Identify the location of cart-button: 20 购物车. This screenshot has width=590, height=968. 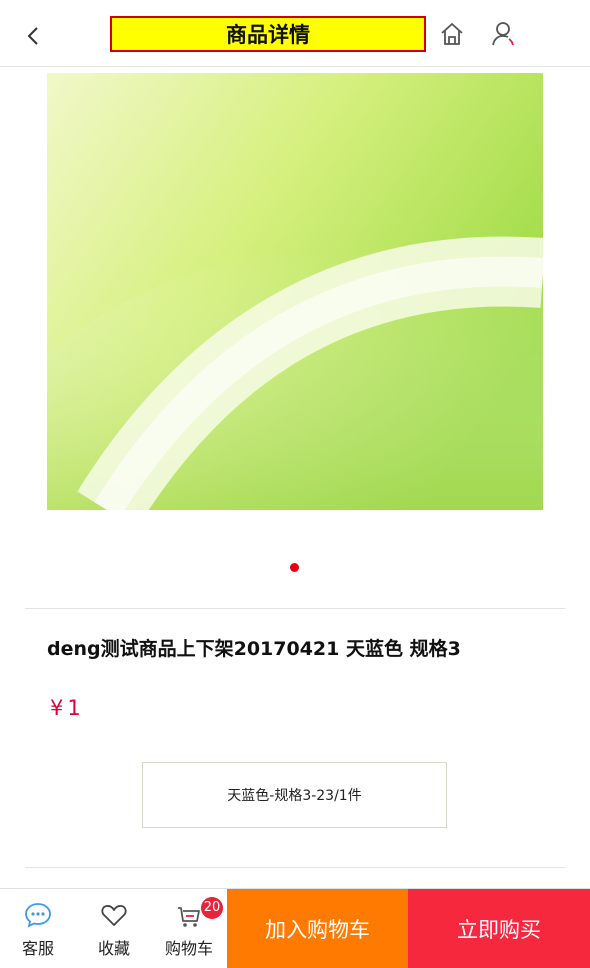
(189, 928).